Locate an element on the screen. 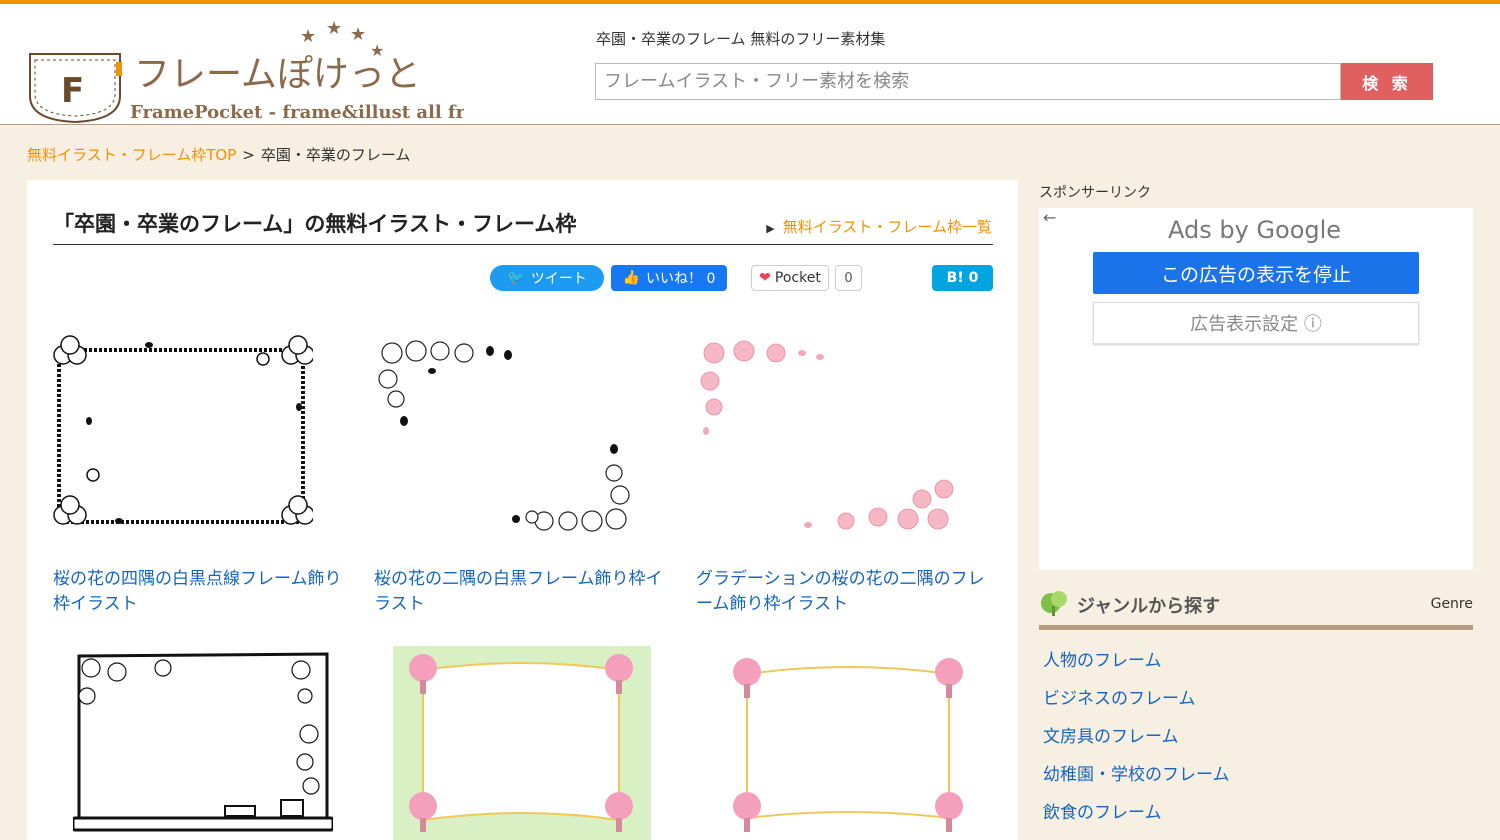 Image resolution: width=1500 pixels, height=840 pixels. site-tagline: 卒園・卒業のフレーム 無料のフリー素材集 is located at coordinates (741, 39).